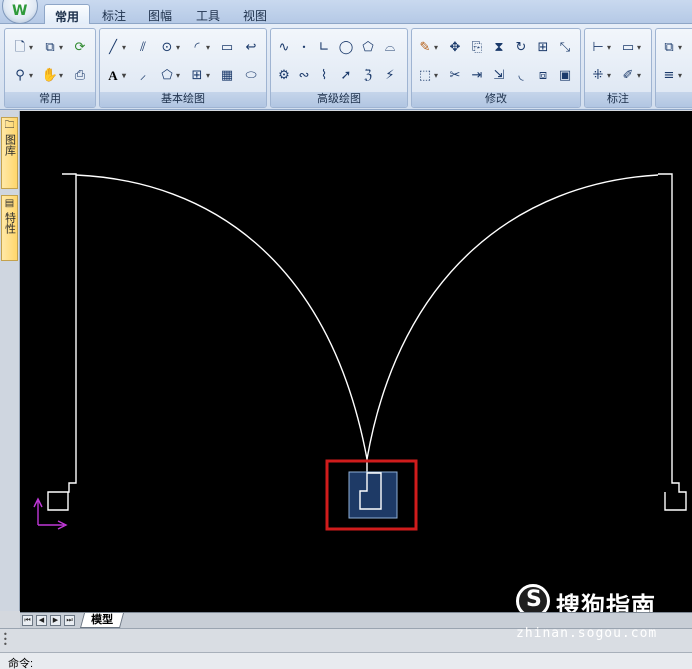  I want to click on command-history: • • • zhinan.sogou.com, so click(346, 639).